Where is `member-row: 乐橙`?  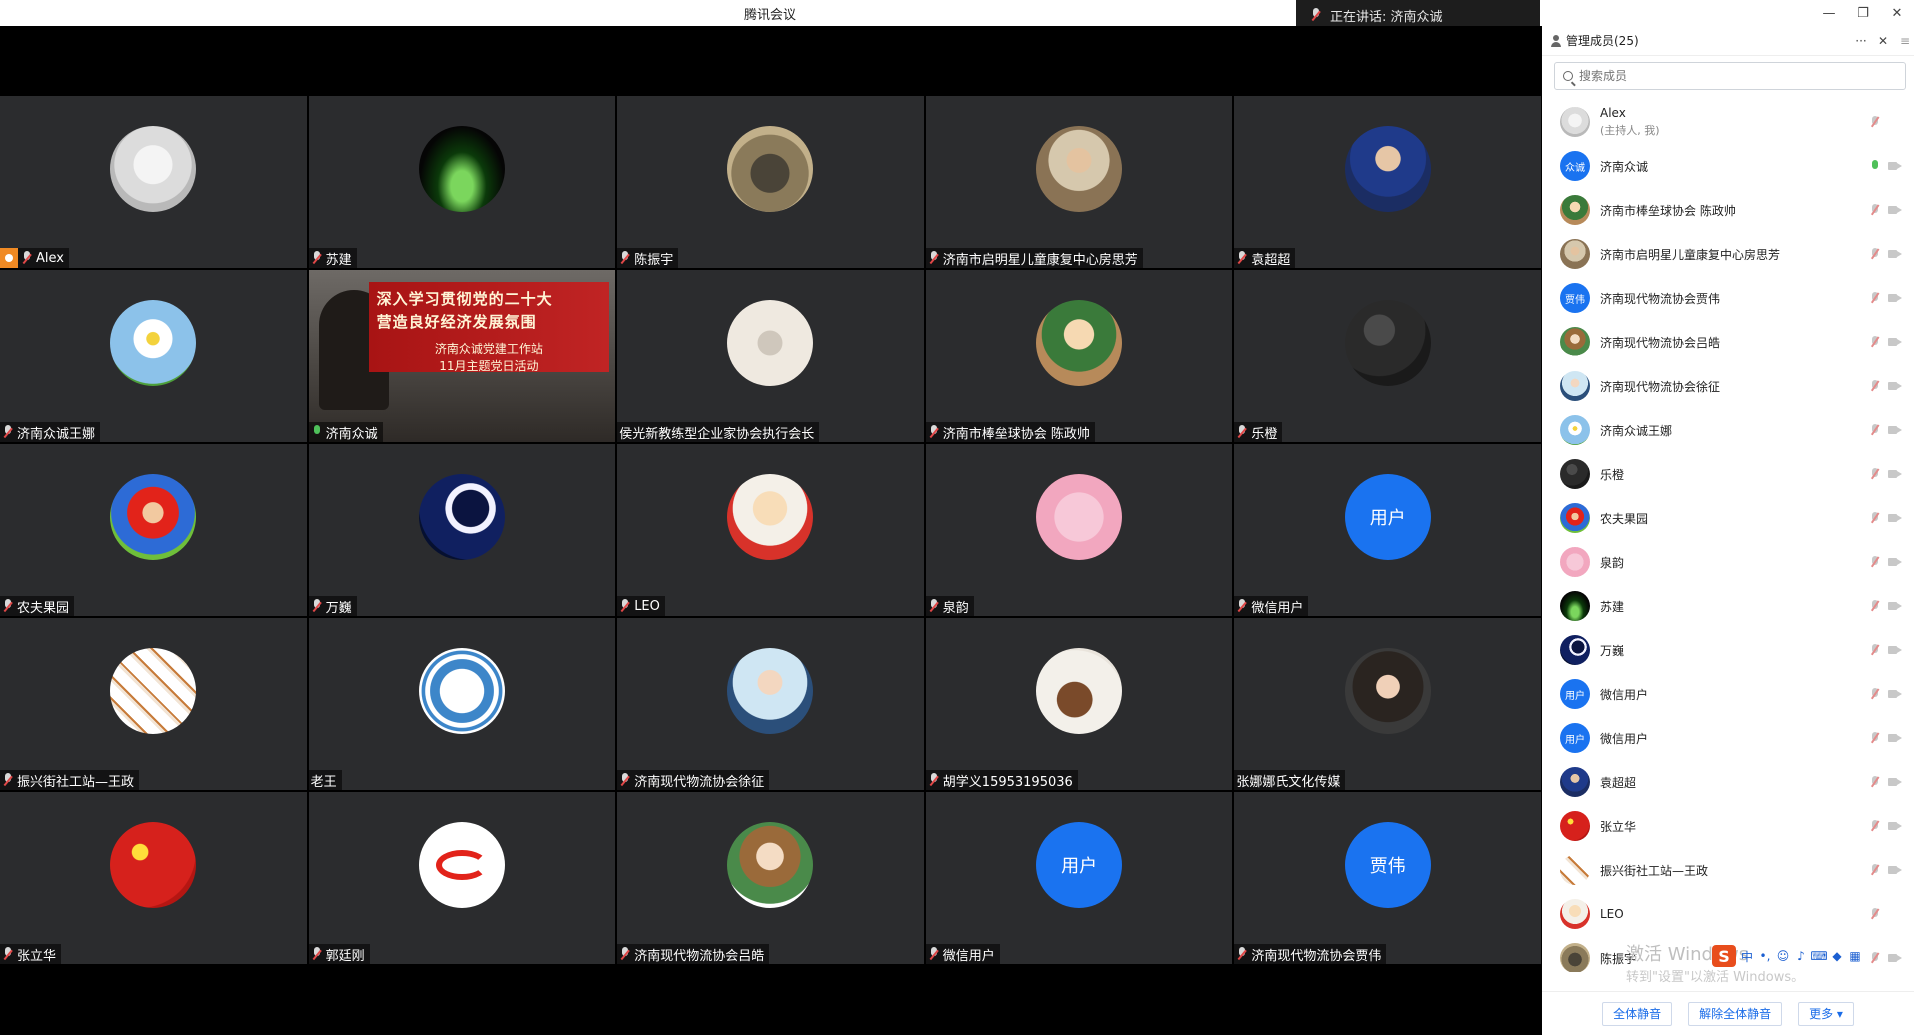
member-row: 乐橙 is located at coordinates (1728, 474).